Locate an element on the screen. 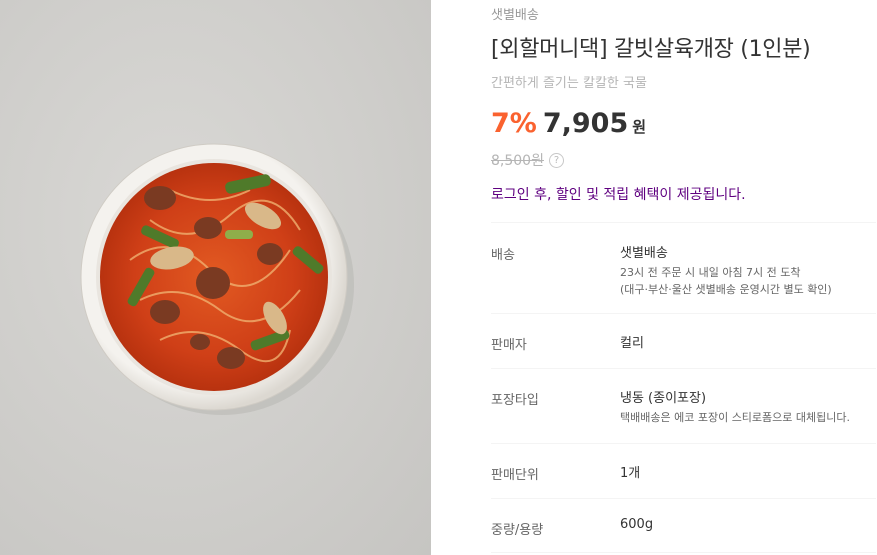 The image size is (877, 555). info-label-delivery: 배송 is located at coordinates (503, 255).